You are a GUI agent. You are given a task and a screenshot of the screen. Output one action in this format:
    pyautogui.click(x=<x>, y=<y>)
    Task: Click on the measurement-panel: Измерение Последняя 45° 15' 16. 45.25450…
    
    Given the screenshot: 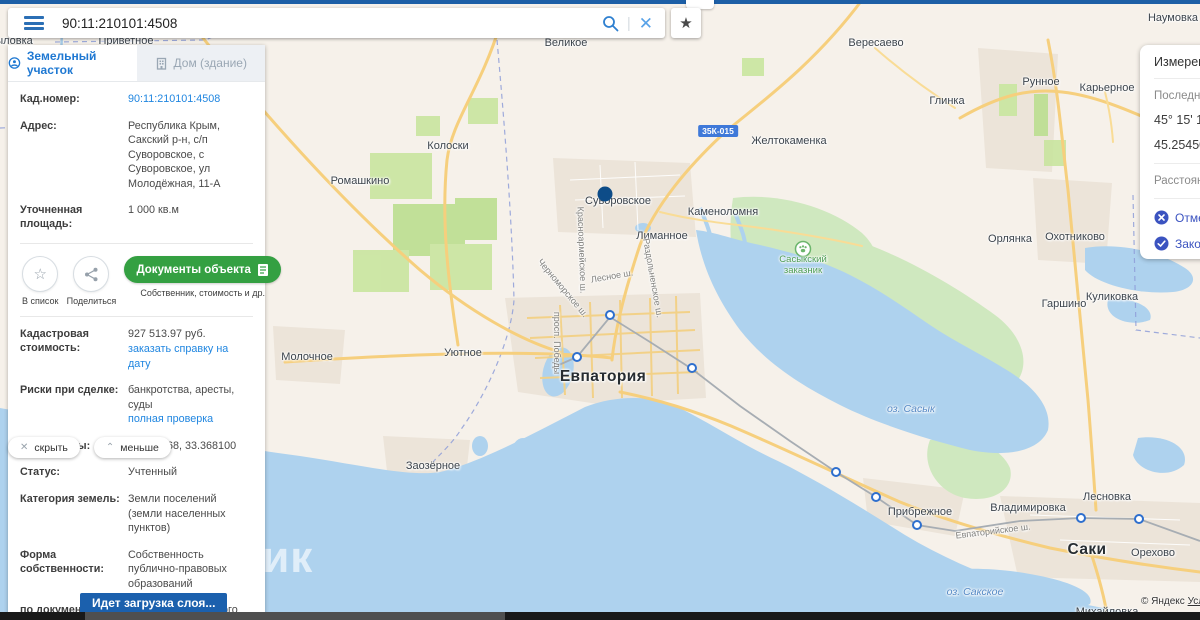 What is the action you would take?
    pyautogui.click(x=1170, y=152)
    